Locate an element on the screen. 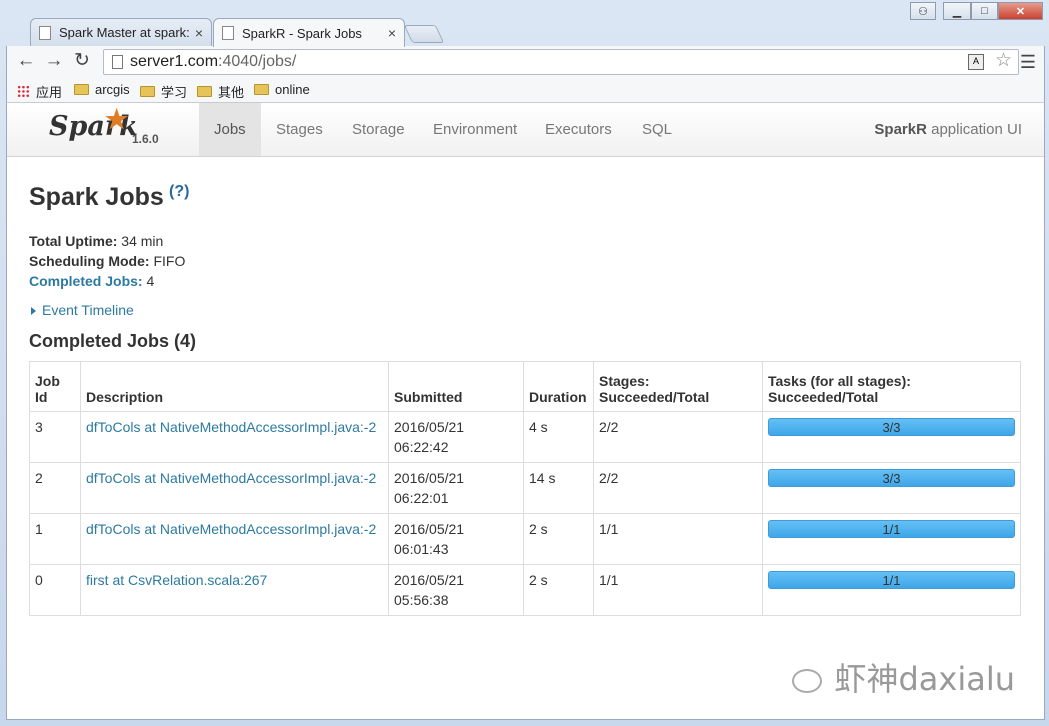 The height and width of the screenshot is (726, 1049). bookmark-label: 应用 is located at coordinates (49, 92).